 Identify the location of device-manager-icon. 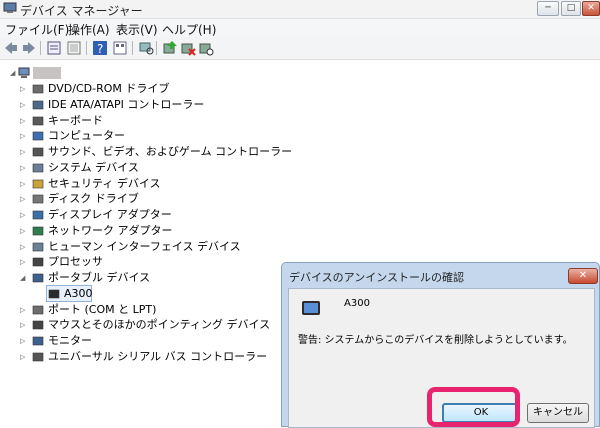
(10, 7).